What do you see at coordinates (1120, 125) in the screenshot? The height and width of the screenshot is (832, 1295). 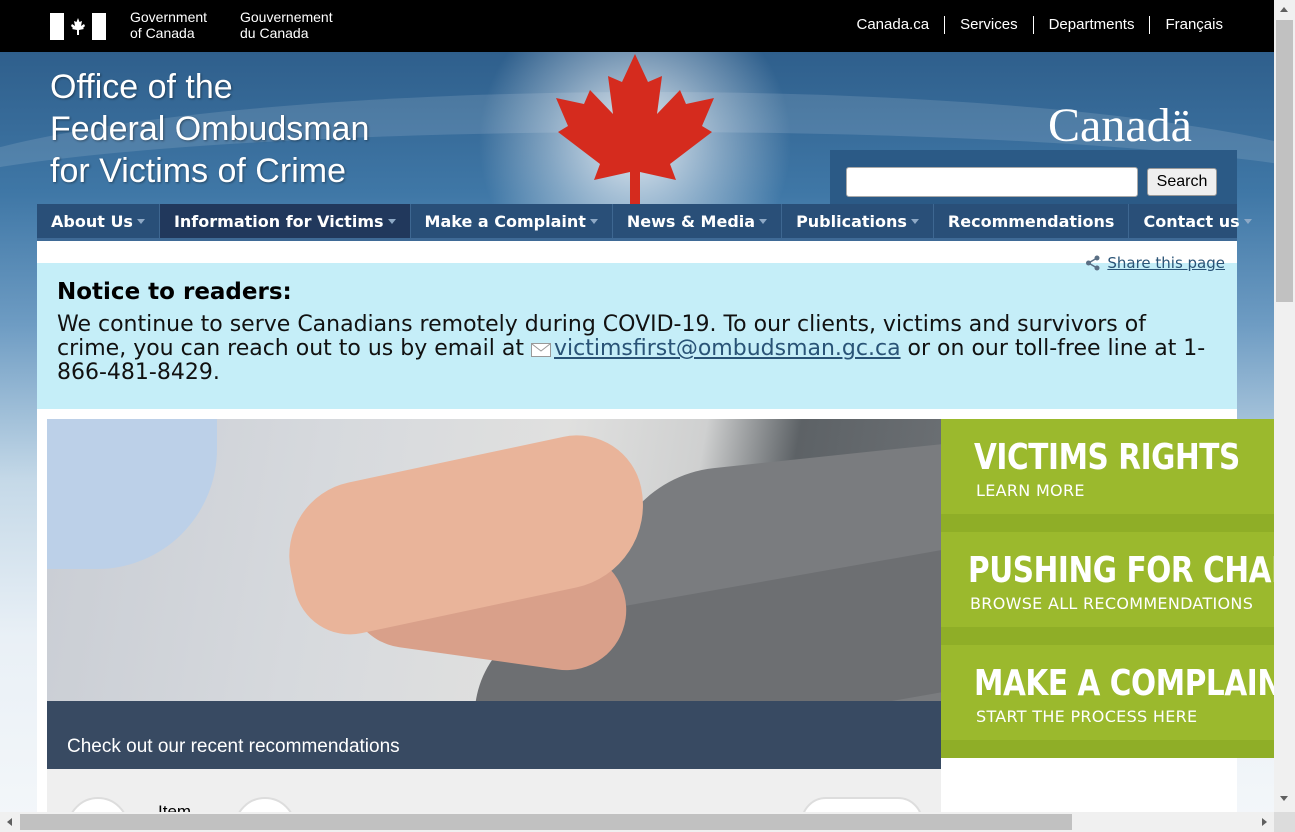 I see `canada-wordmark: Canadä` at bounding box center [1120, 125].